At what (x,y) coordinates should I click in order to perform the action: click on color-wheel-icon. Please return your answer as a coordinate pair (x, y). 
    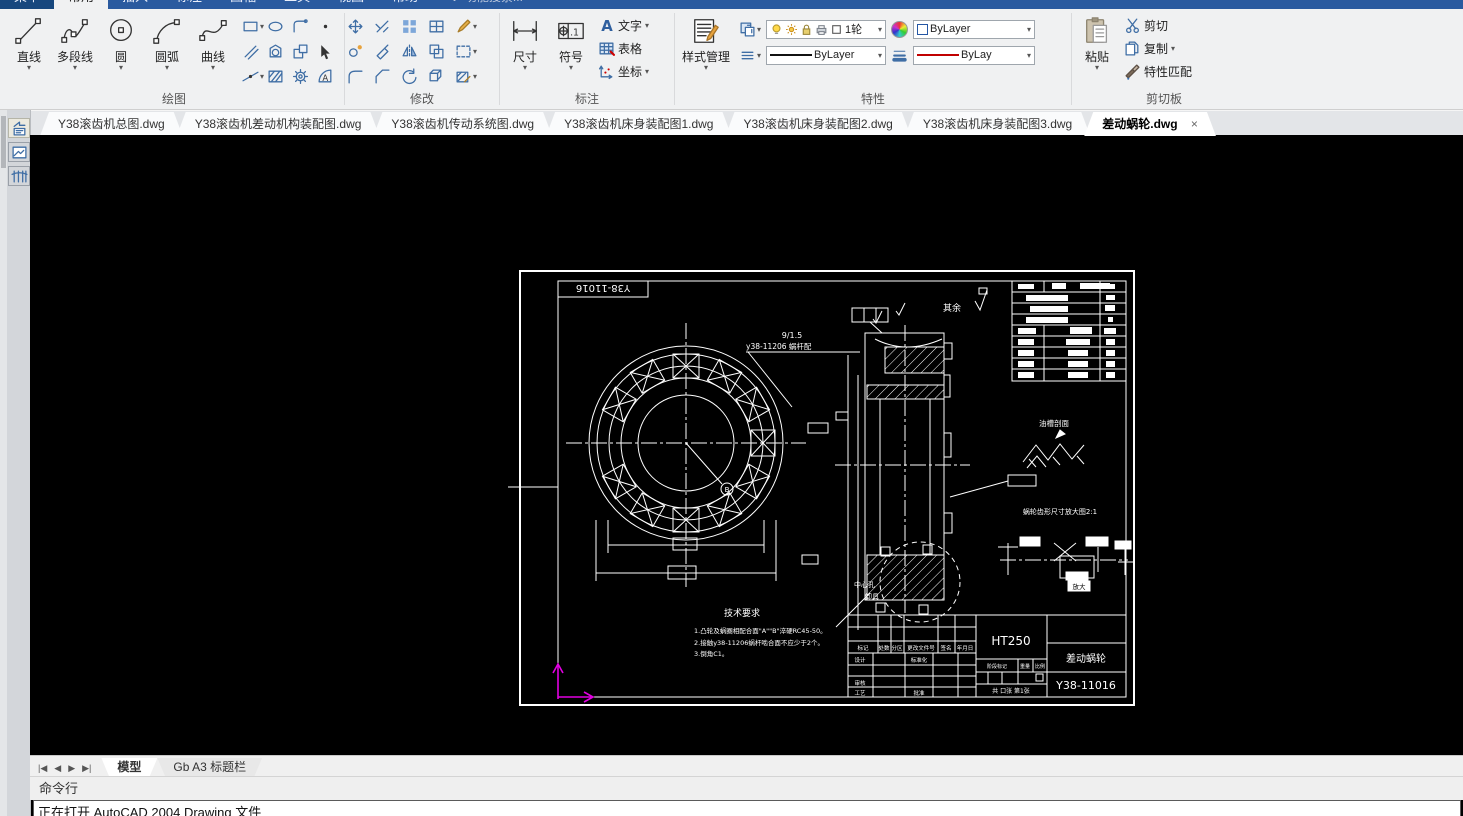
    Looking at the image, I should click on (900, 29).